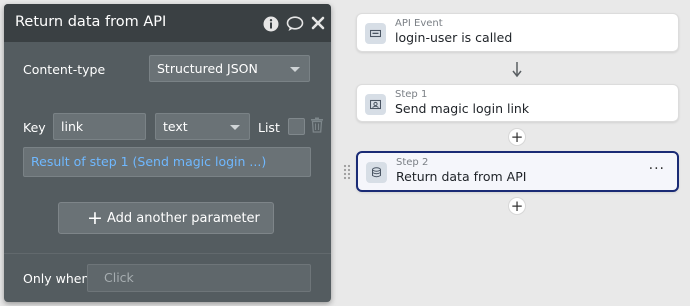 The image size is (690, 306). What do you see at coordinates (95, 218) in the screenshot?
I see `plus-icon: +` at bounding box center [95, 218].